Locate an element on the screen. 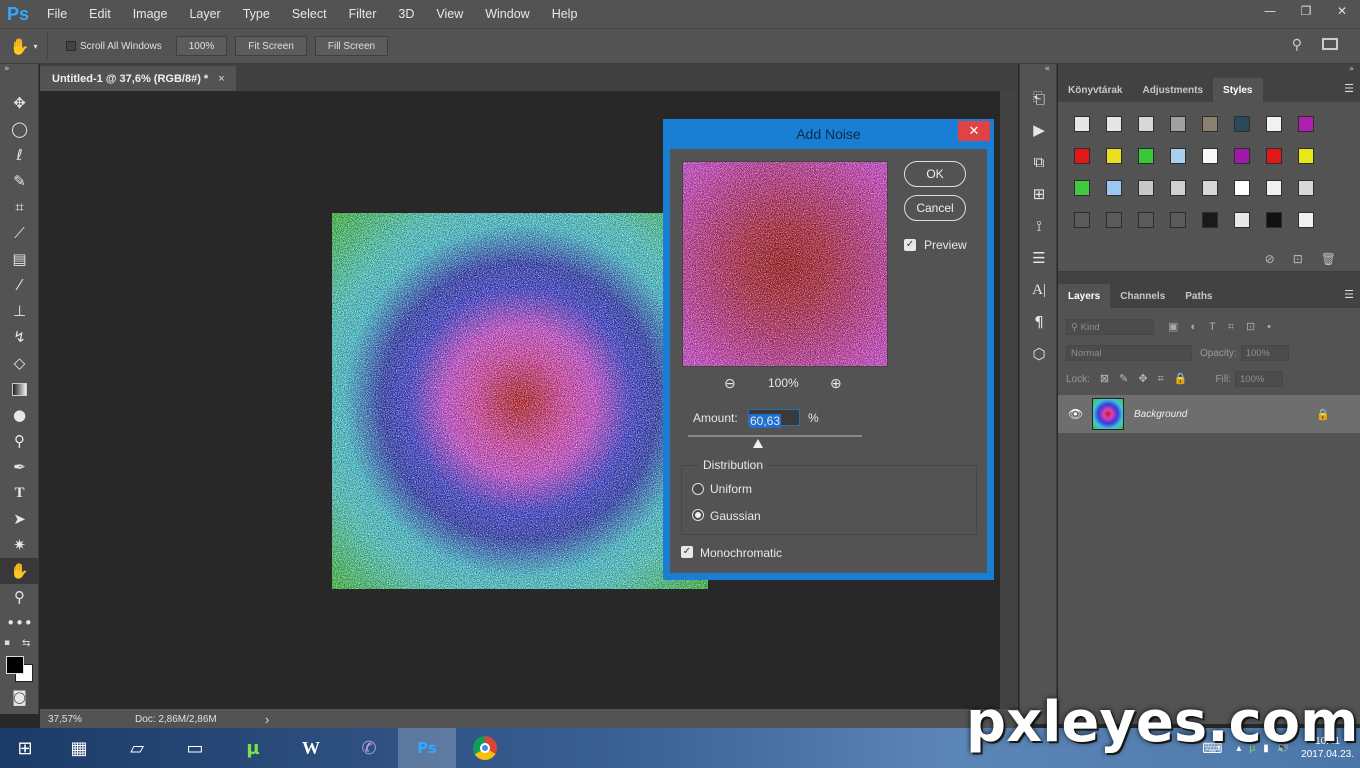 The height and width of the screenshot is (768, 1360). cube-icon: ⬡ is located at coordinates (1039, 354).